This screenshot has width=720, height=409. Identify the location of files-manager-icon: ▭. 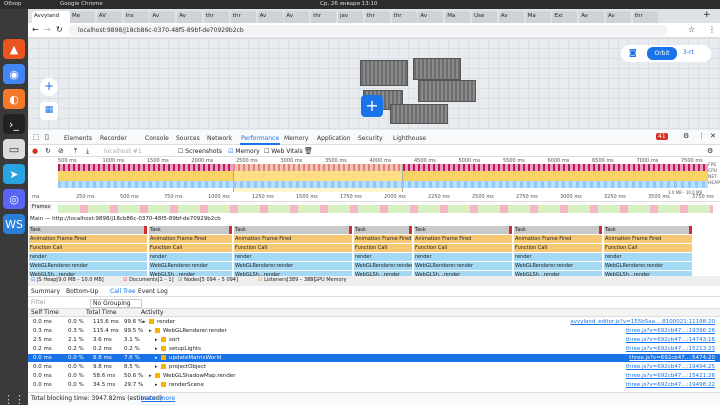
(14, 149).